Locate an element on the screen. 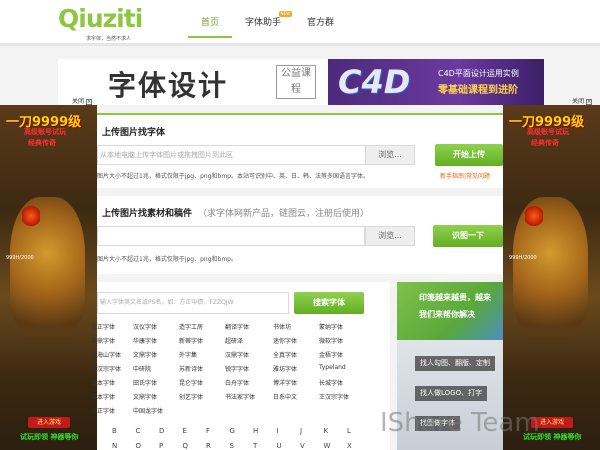 This screenshot has height=450, width=600. help-link: 新手指南|常见问题 is located at coordinates (465, 175).